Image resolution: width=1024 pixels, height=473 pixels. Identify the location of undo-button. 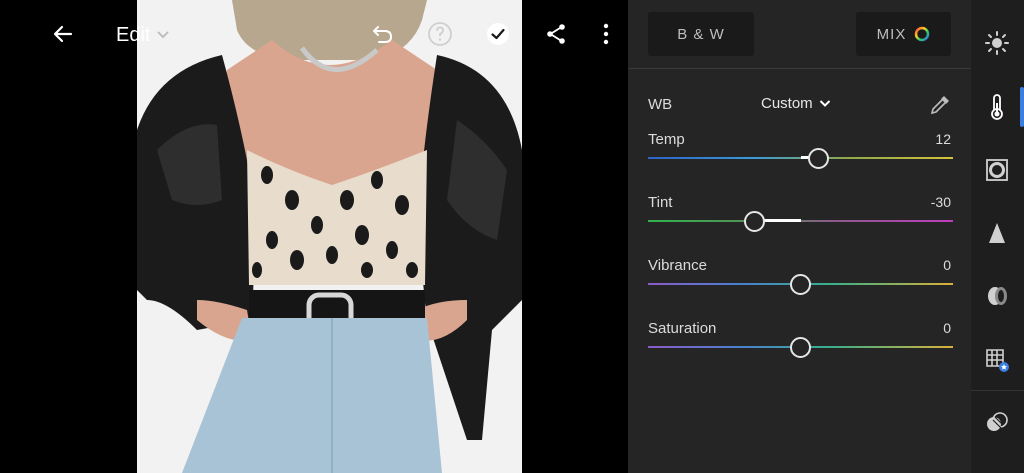
(383, 34).